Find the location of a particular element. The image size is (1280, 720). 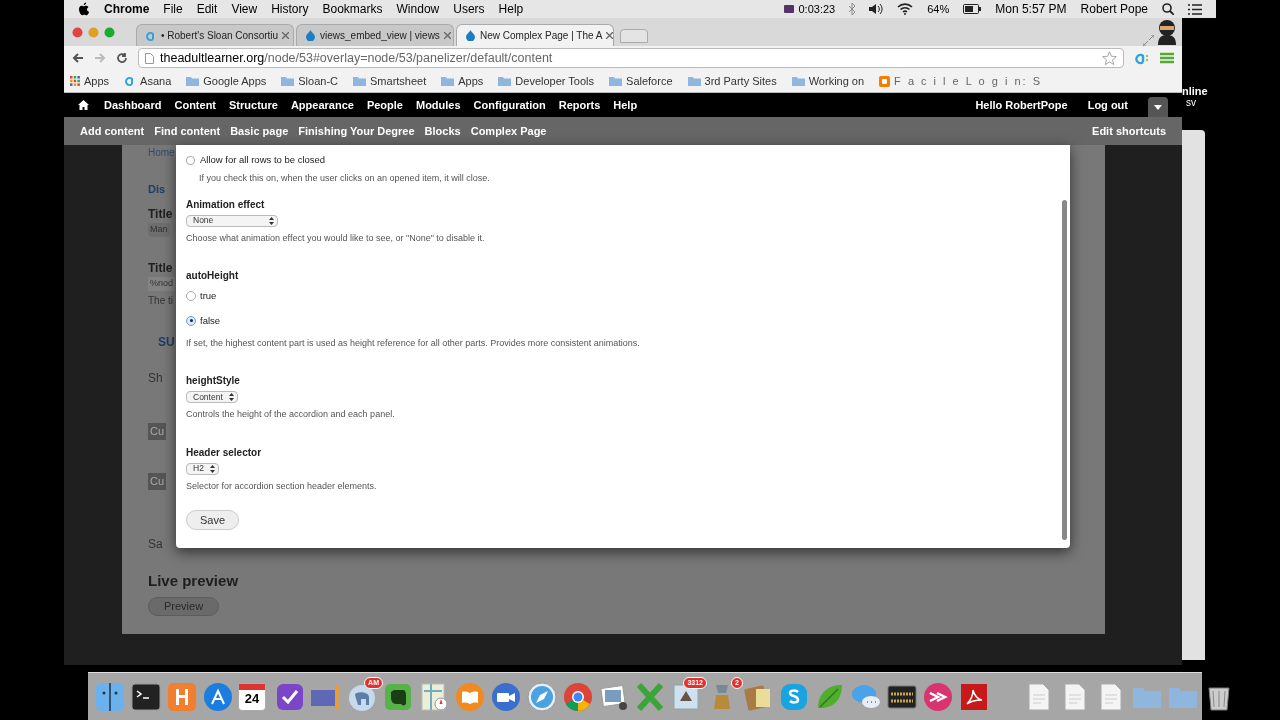

clock-text: Mon 5:57 PM is located at coordinates (1031, 9).